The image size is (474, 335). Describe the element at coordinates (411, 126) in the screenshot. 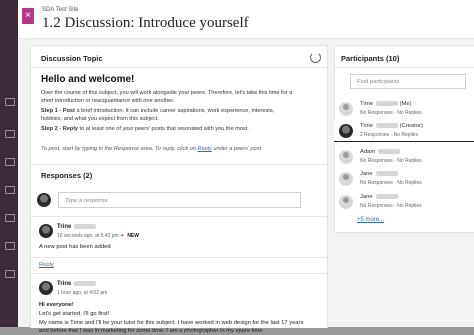

I see `participant-role: (Creator)` at that location.